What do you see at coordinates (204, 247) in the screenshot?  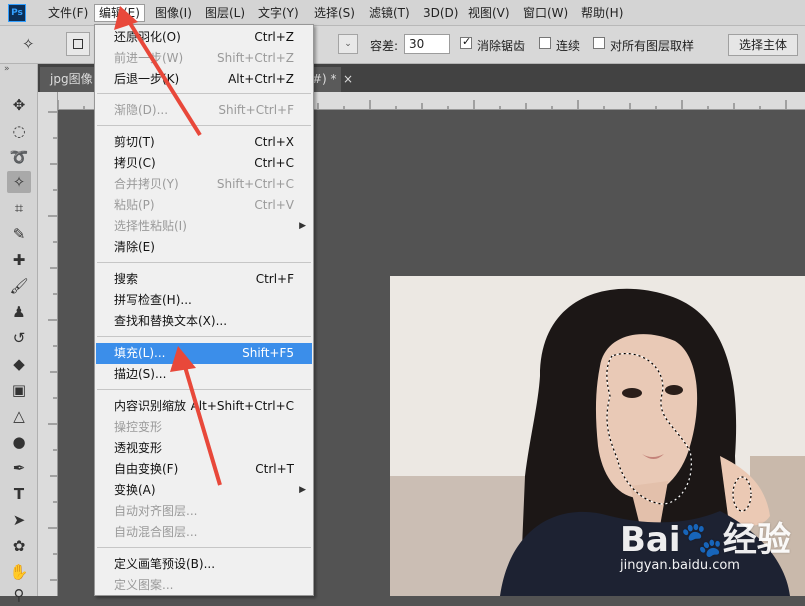 I see `menu-item-clear: 清除(E)` at bounding box center [204, 247].